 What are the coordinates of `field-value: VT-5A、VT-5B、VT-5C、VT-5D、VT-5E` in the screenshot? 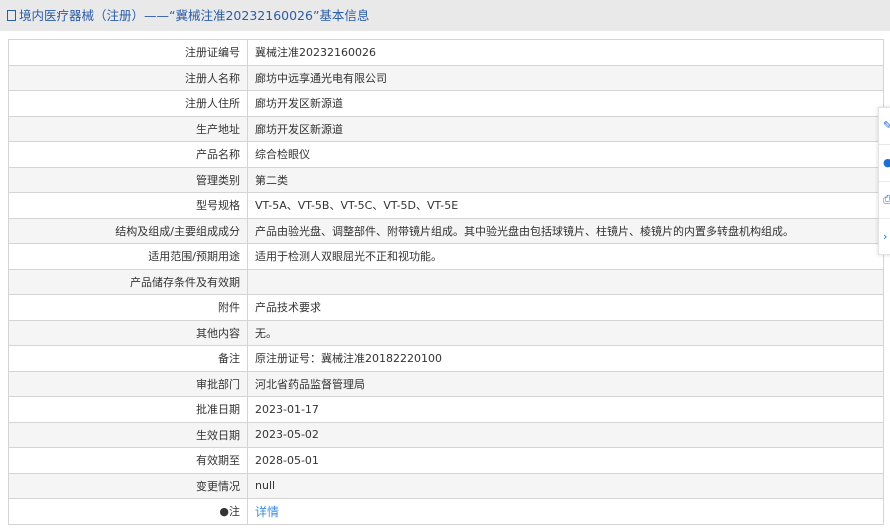 It's located at (565, 205).